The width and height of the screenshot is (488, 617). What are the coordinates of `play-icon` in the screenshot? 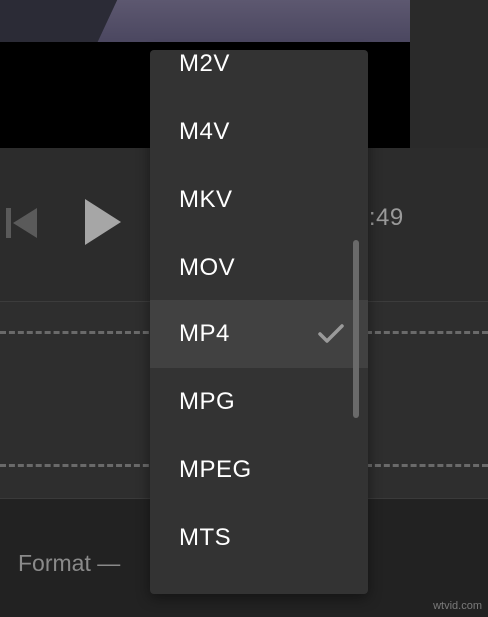 It's located at (103, 222).